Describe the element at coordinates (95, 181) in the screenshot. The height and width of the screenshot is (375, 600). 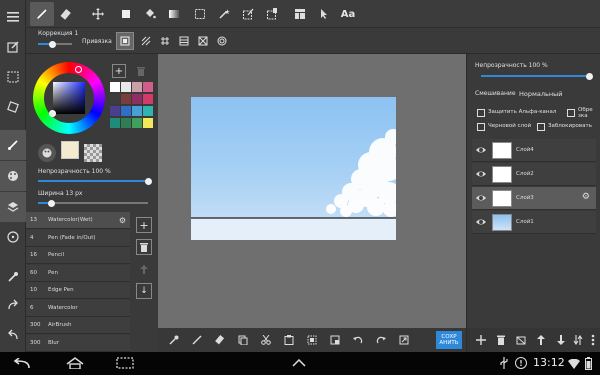
I see `brush-opacity-slider` at that location.